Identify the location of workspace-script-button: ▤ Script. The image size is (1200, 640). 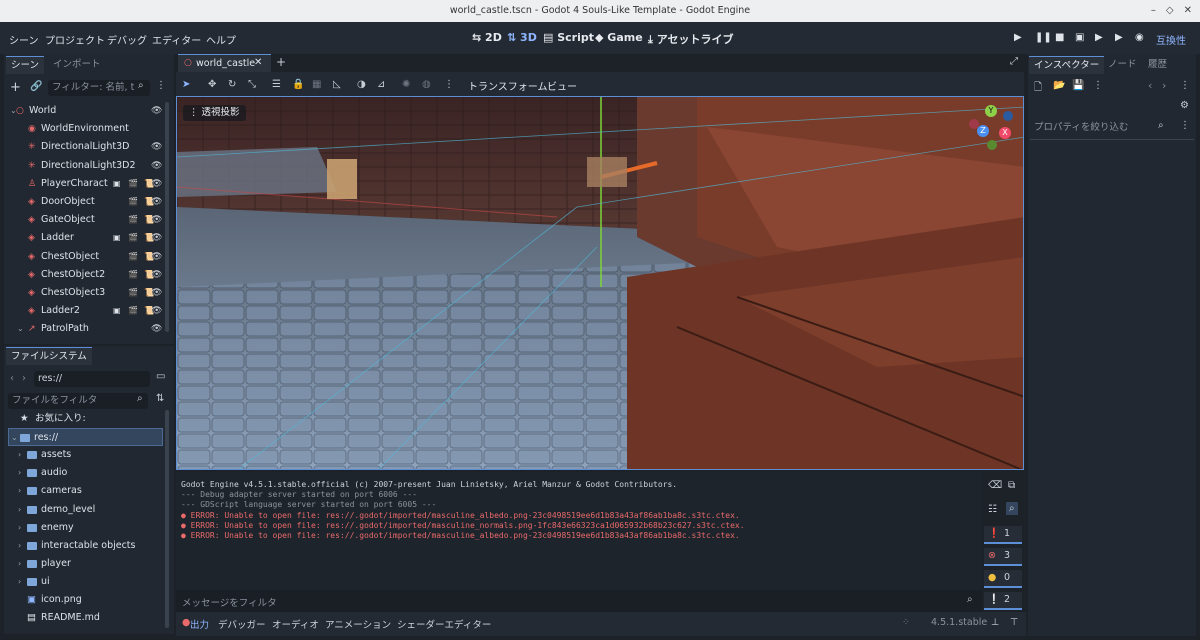
(568, 37).